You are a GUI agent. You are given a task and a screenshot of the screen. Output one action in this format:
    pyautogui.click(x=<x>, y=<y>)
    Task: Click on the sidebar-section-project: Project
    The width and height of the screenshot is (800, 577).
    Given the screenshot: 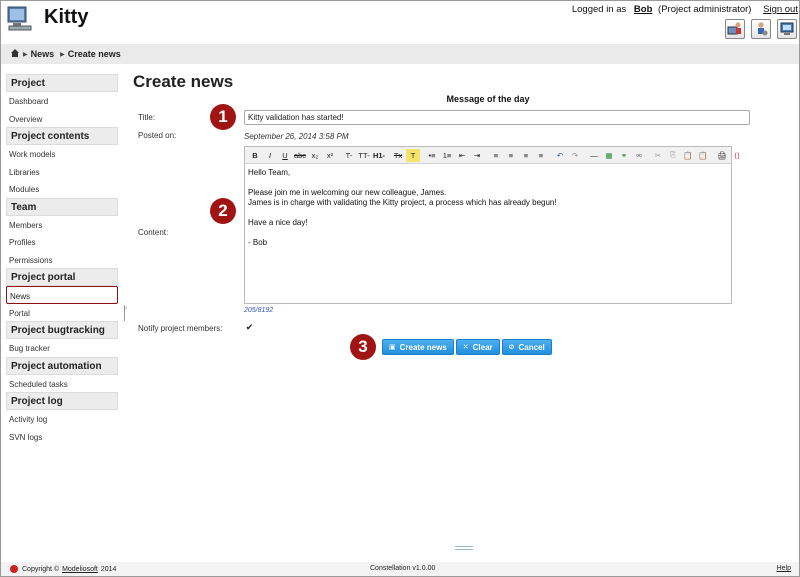 What is the action you would take?
    pyautogui.click(x=62, y=83)
    